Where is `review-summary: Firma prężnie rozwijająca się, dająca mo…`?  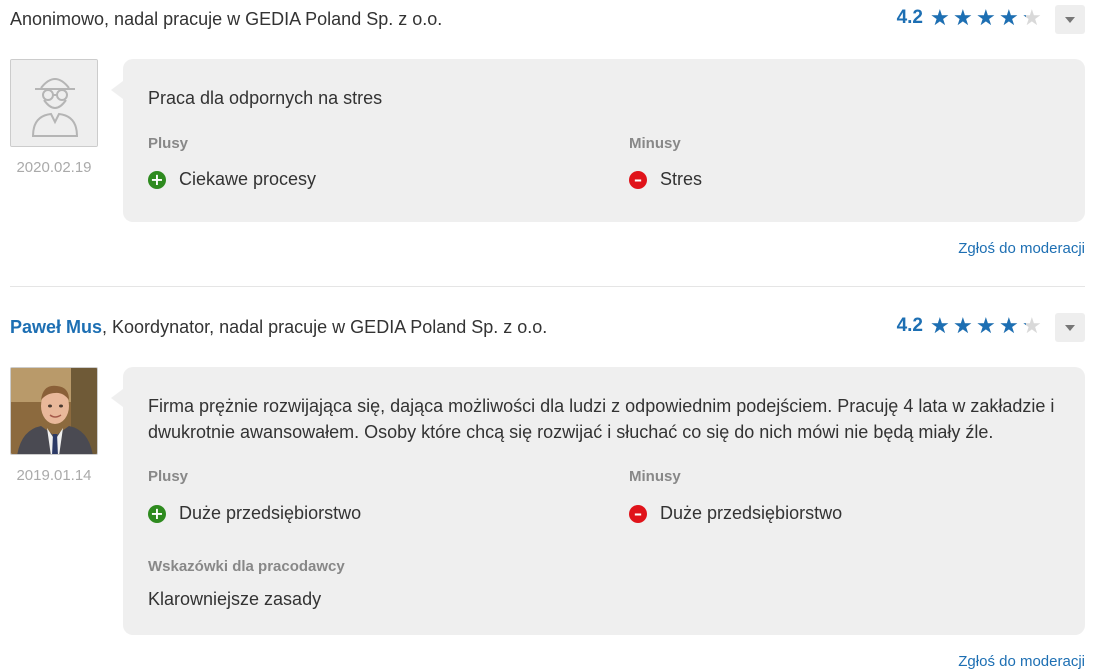 review-summary: Firma prężnie rozwijająca się, dająca mo… is located at coordinates (601, 419).